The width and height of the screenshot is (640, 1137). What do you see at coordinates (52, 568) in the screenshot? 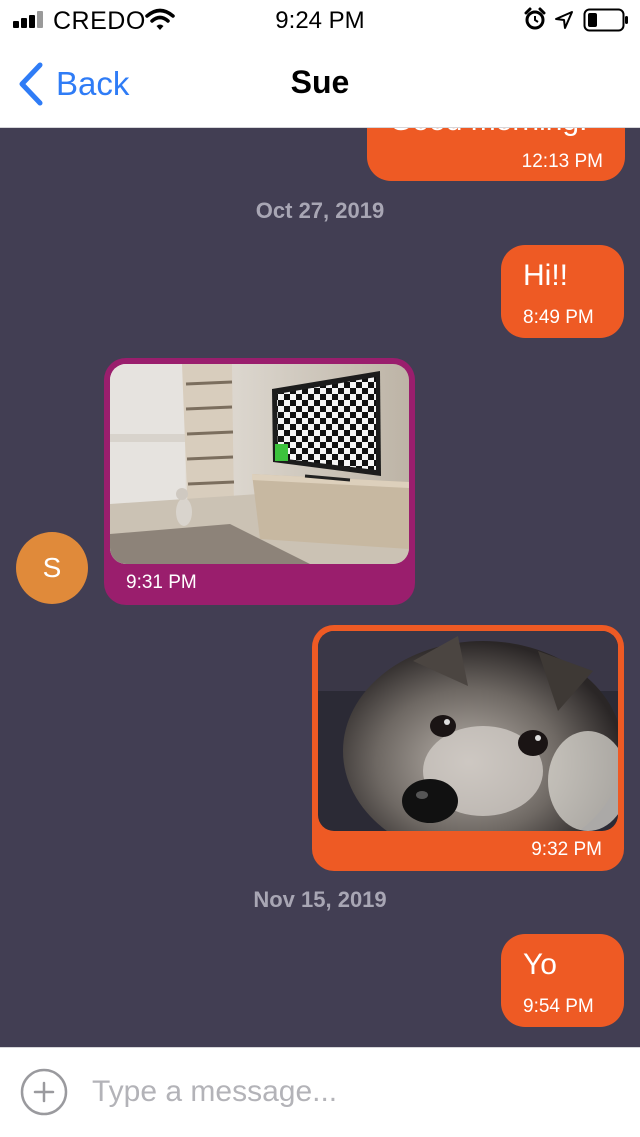
I see `avatar: S` at bounding box center [52, 568].